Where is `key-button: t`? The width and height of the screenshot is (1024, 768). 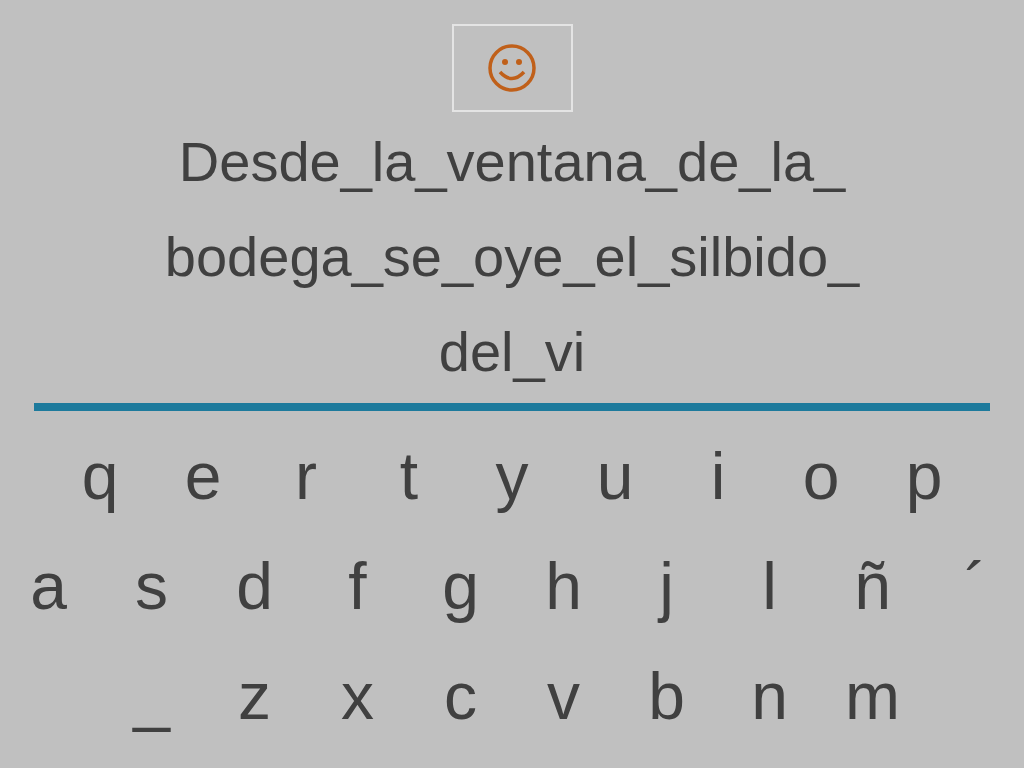
key-button: t is located at coordinates (409, 476).